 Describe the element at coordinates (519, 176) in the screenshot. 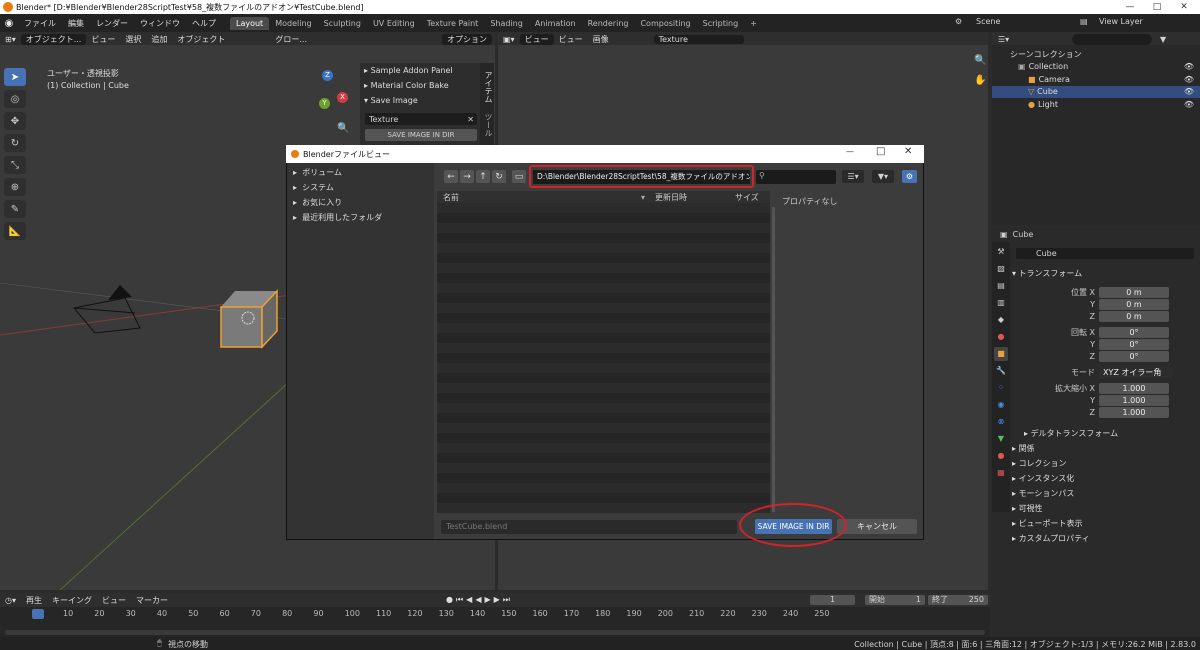

I see `new-folder-icon: ▭` at that location.